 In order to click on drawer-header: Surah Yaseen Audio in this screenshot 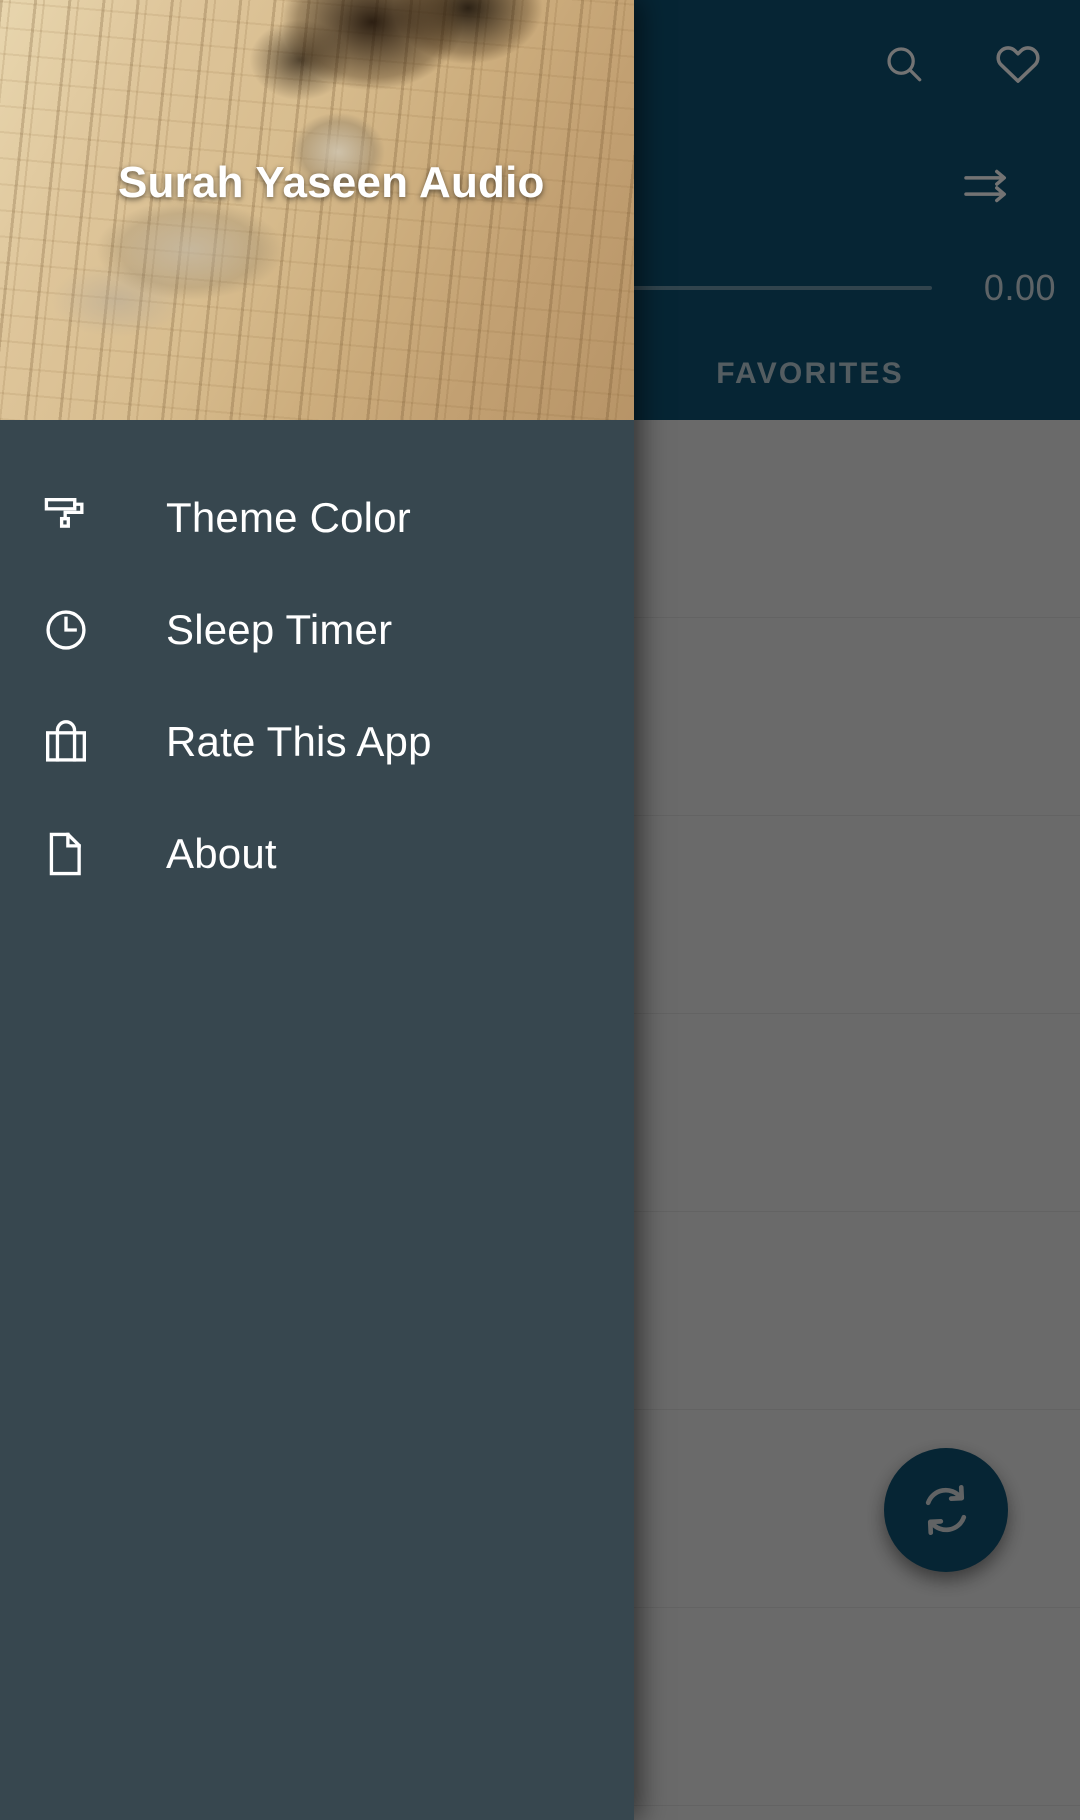, I will do `click(317, 210)`.